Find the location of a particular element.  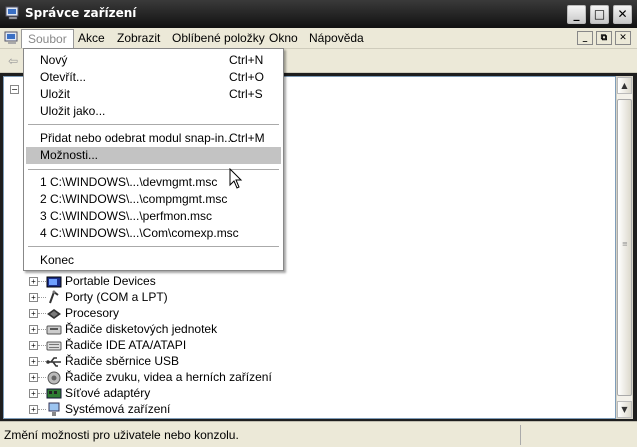

menu-akce: Akce is located at coordinates (91, 38).